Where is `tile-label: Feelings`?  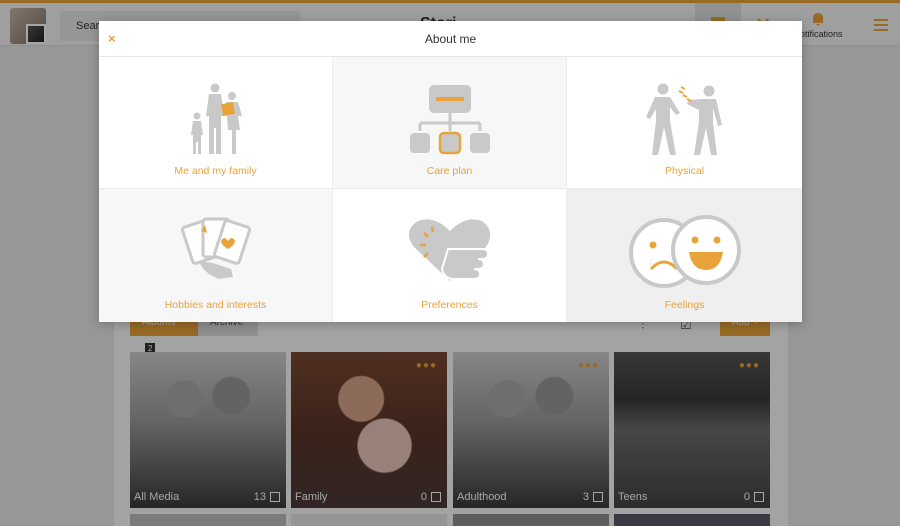
tile-label: Feelings is located at coordinates (684, 305).